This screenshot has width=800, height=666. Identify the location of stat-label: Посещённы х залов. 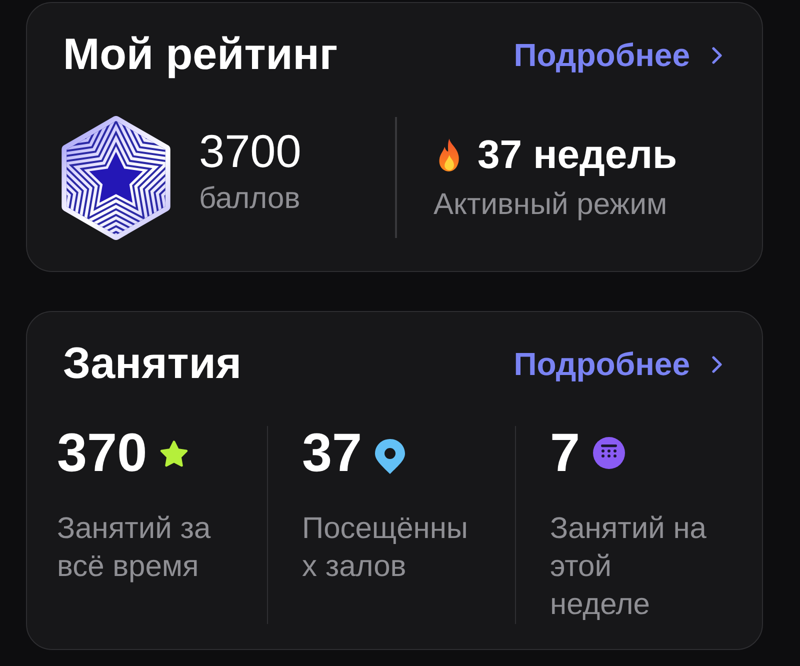
(385, 548).